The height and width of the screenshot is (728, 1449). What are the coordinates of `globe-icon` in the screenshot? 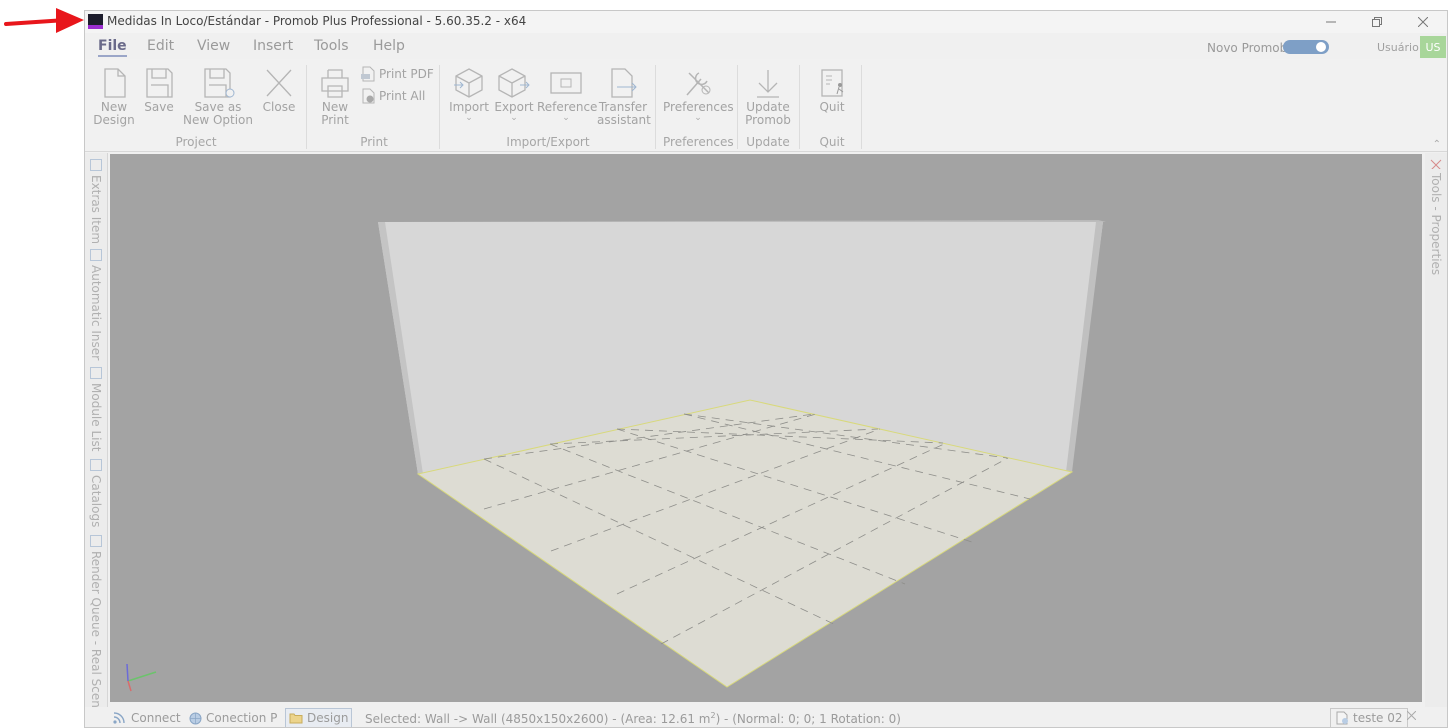 It's located at (195, 718).